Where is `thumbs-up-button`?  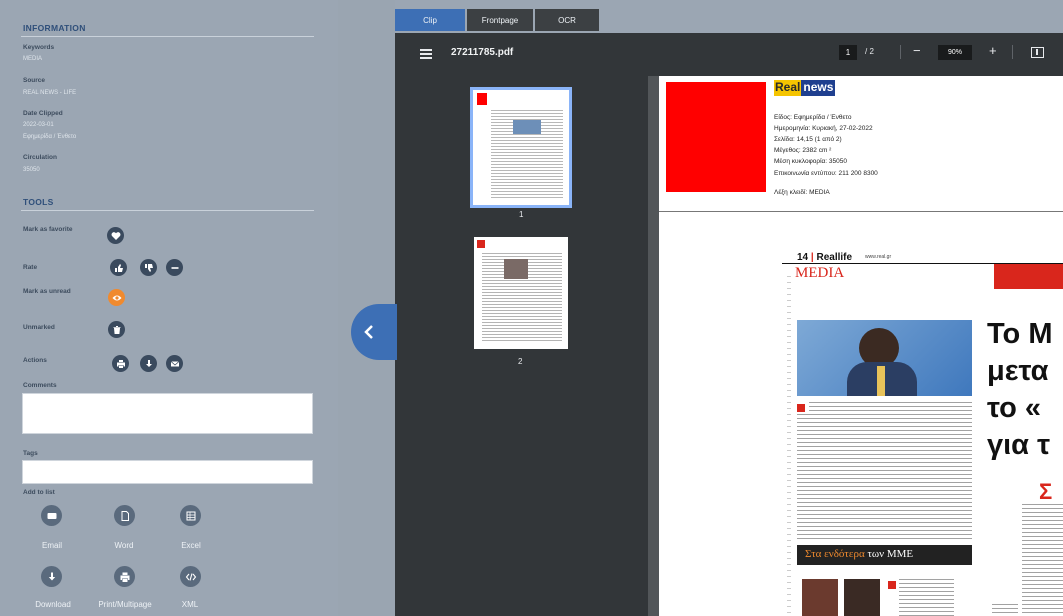 thumbs-up-button is located at coordinates (118, 267).